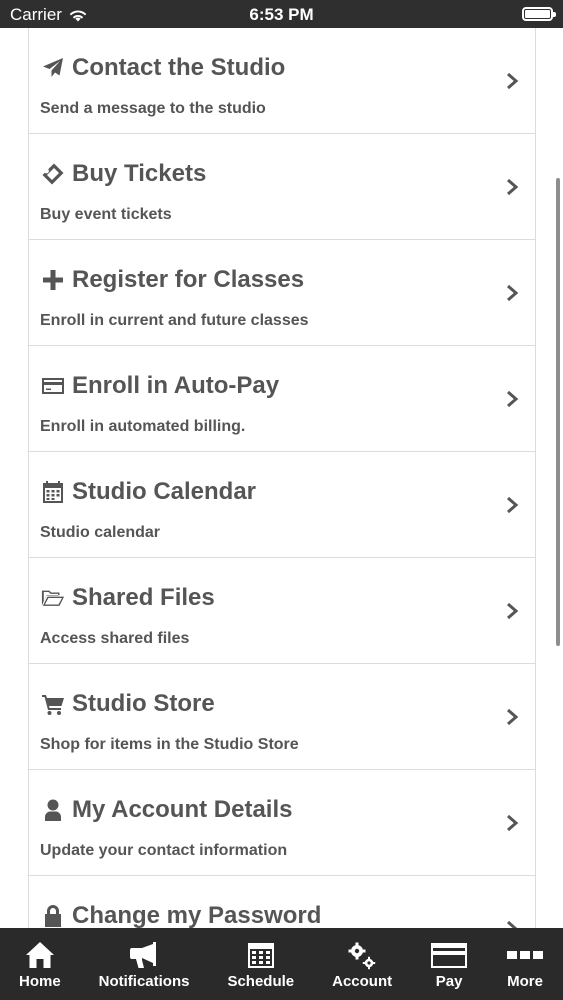 The width and height of the screenshot is (563, 1000). Describe the element at coordinates (282, 505) in the screenshot. I see `menu-item-studio-calendar: Studio Calendar Studio calendar` at that location.